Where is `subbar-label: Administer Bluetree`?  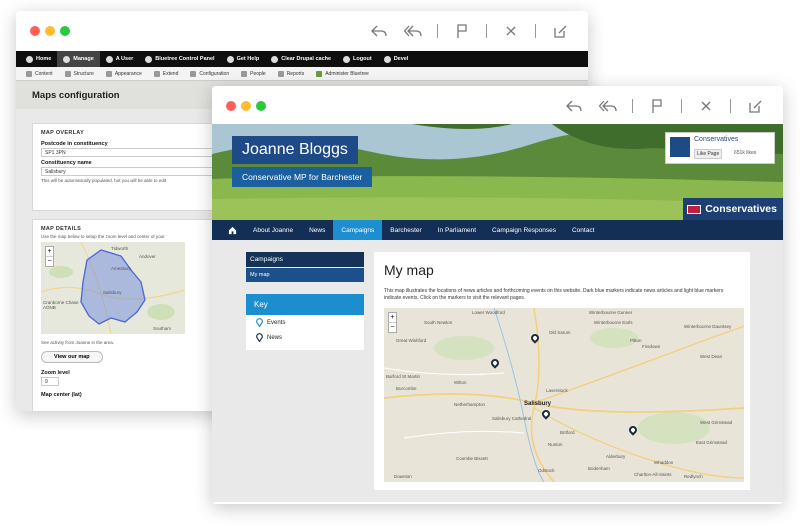 subbar-label: Administer Bluetree is located at coordinates (347, 73).